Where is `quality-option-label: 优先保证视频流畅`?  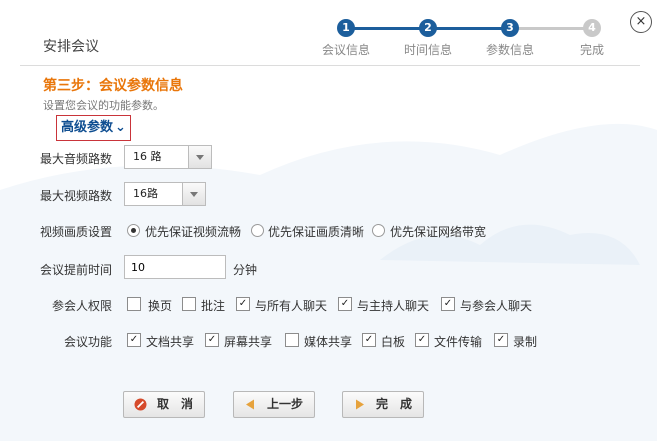
quality-option-label: 优先保证视频流畅 is located at coordinates (193, 232).